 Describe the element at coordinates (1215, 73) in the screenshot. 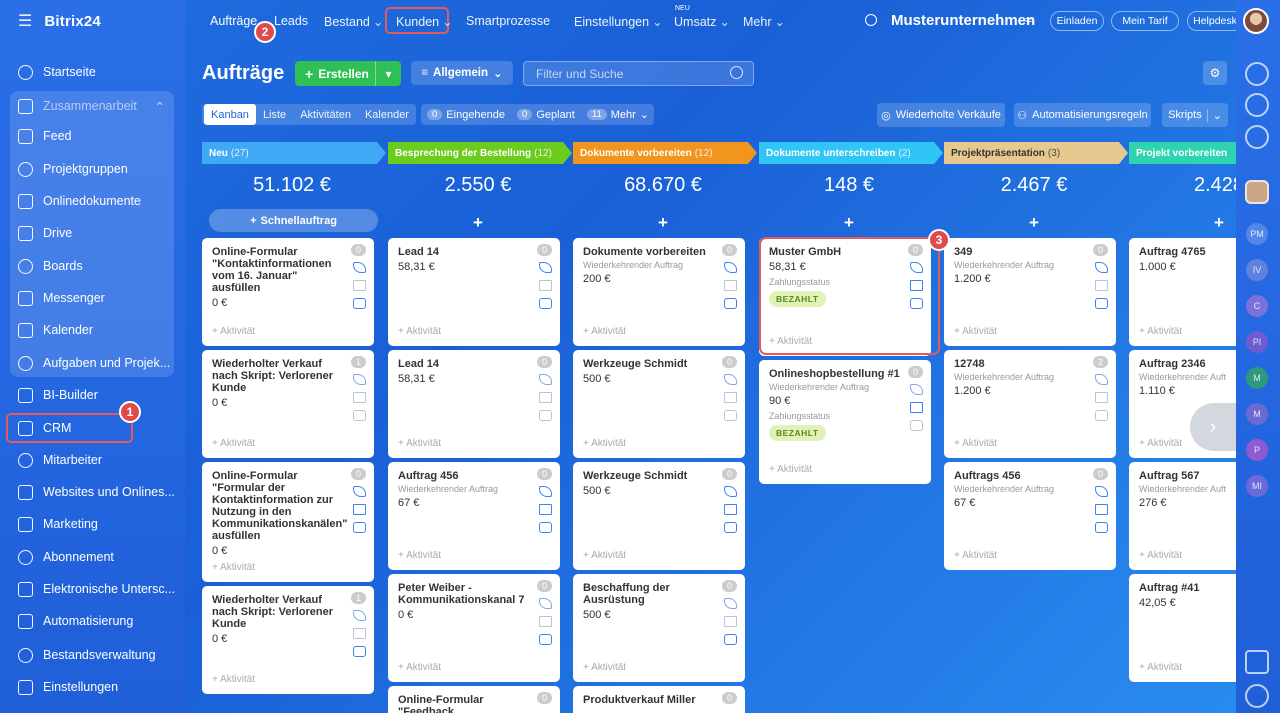

I see `board-settings-button: ⚙` at that location.